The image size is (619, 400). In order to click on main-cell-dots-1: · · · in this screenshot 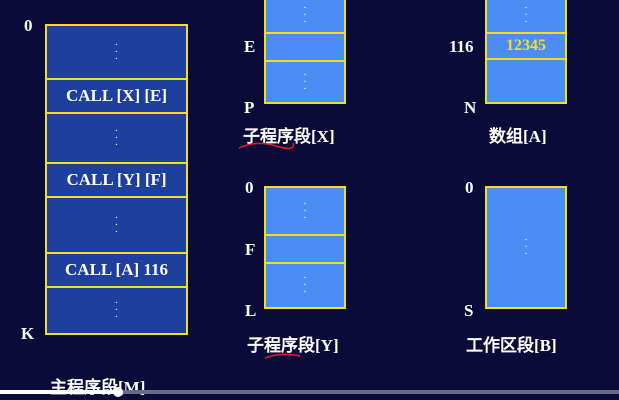, I will do `click(116, 52)`.